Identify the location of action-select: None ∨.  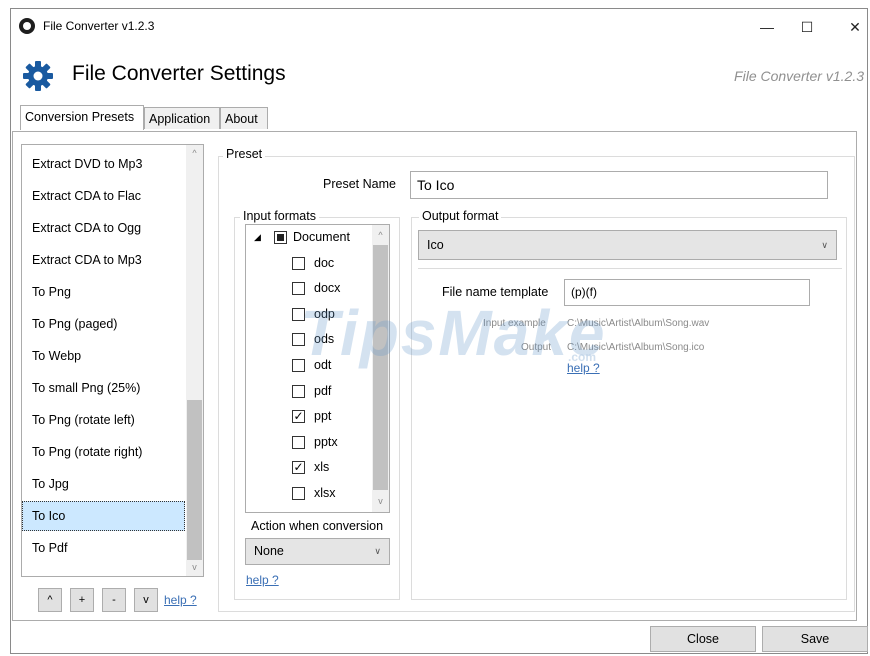
(317, 551).